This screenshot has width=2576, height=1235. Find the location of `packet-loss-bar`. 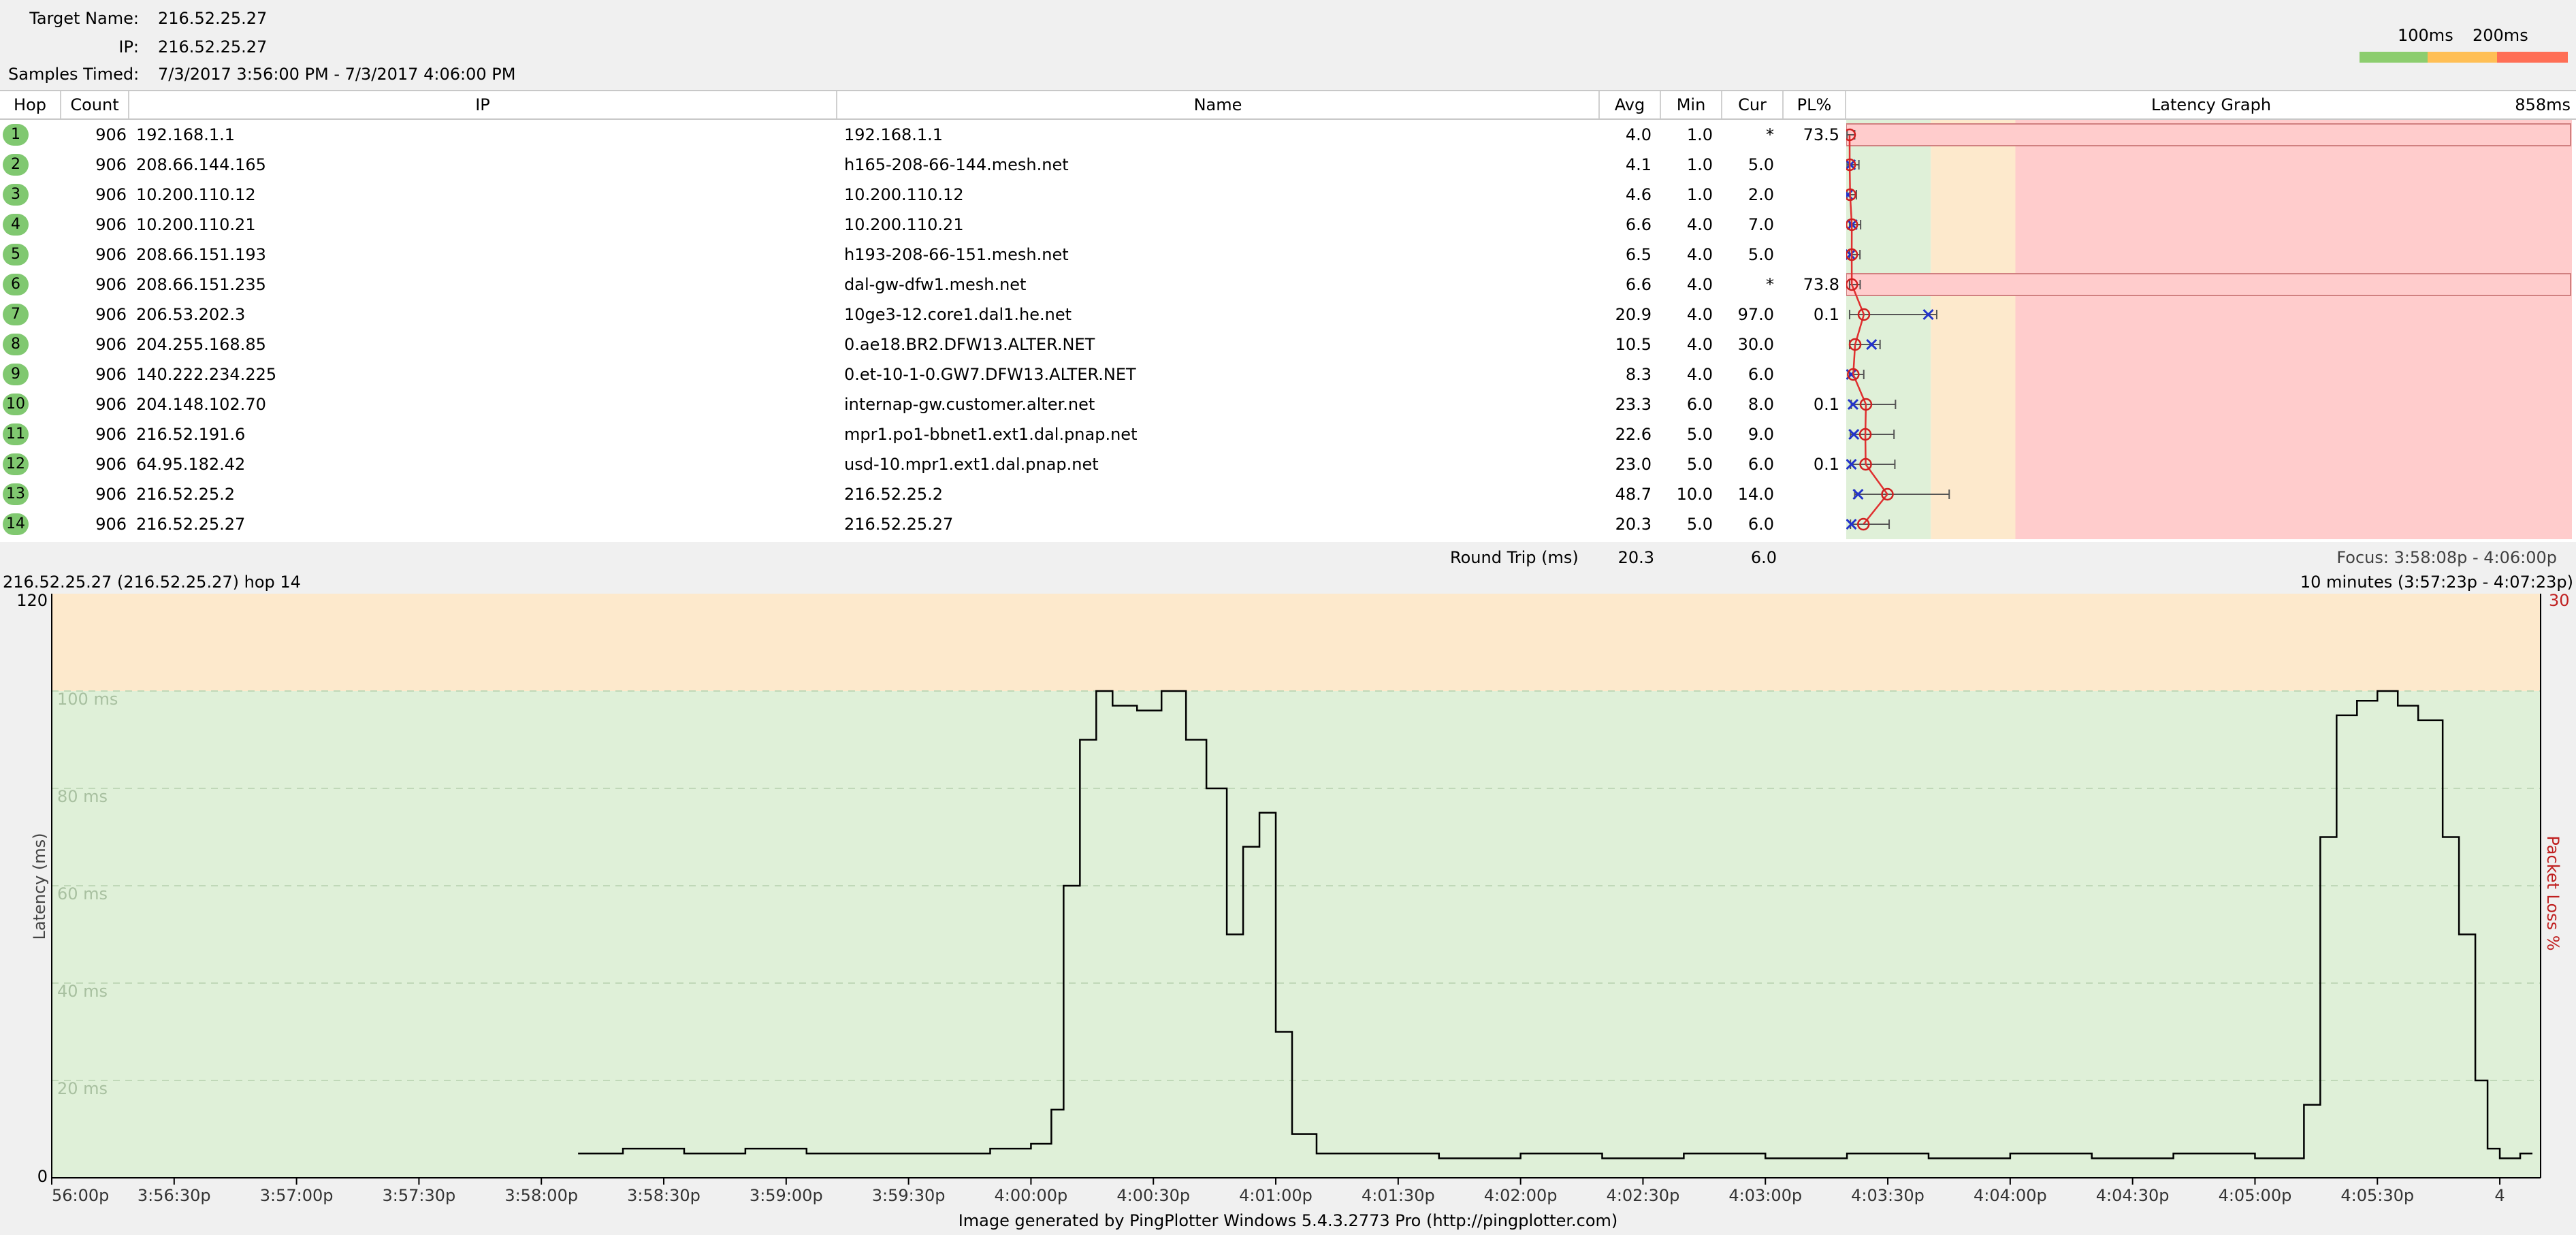

packet-loss-bar is located at coordinates (2209, 284).